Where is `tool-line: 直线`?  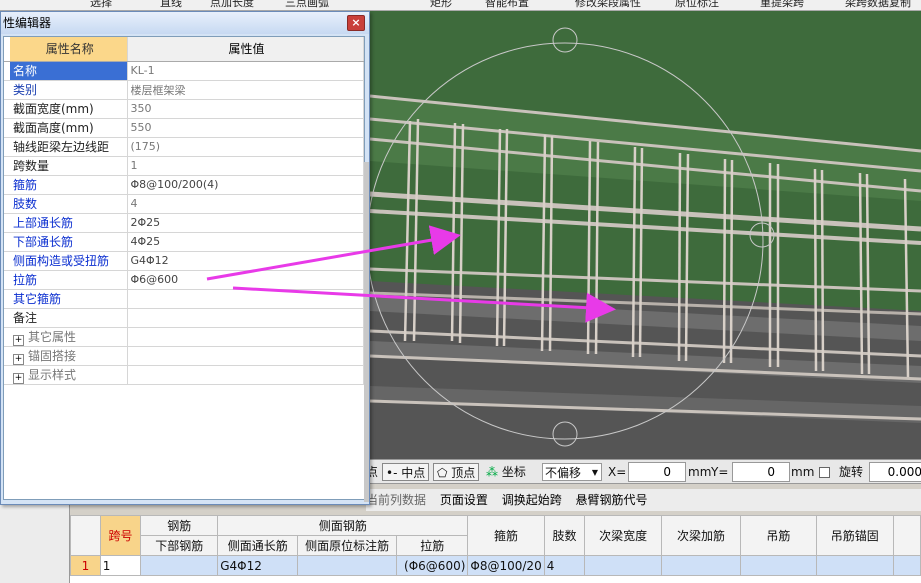 tool-line: 直线 is located at coordinates (171, 5).